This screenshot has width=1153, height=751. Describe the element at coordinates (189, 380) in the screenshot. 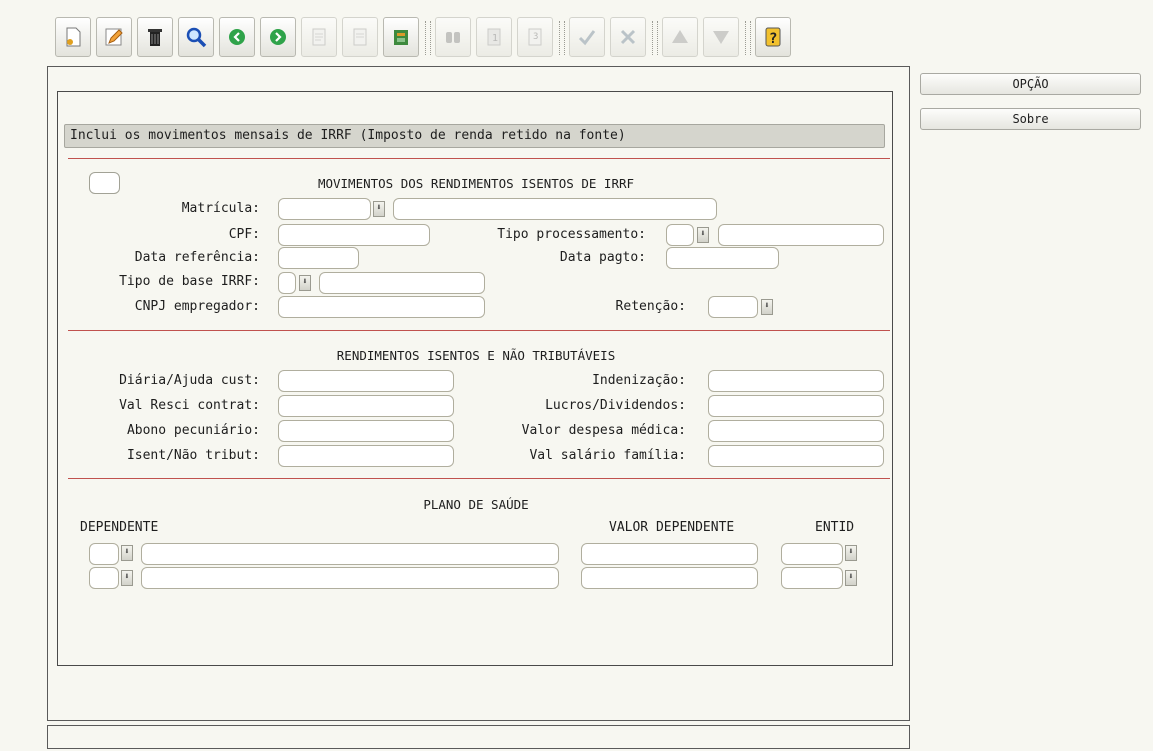

I see `diaria-label: Diária/Ajuda cust:` at that location.